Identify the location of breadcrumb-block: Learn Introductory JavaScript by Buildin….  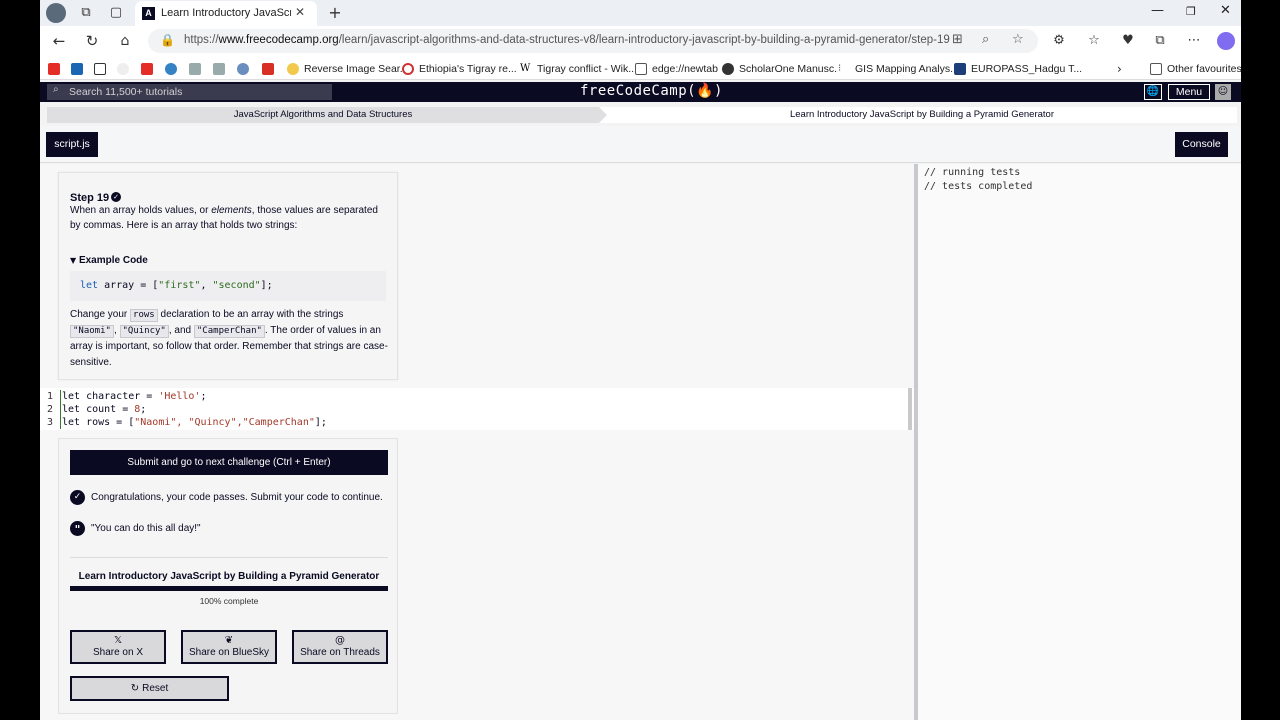
(922, 115).